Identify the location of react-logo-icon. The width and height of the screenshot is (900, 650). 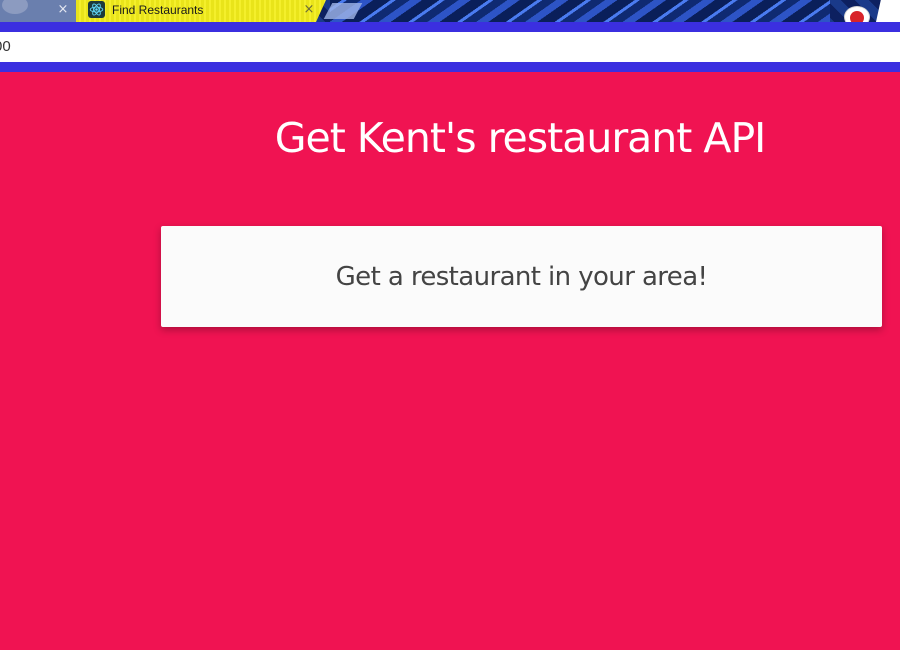
(96, 9).